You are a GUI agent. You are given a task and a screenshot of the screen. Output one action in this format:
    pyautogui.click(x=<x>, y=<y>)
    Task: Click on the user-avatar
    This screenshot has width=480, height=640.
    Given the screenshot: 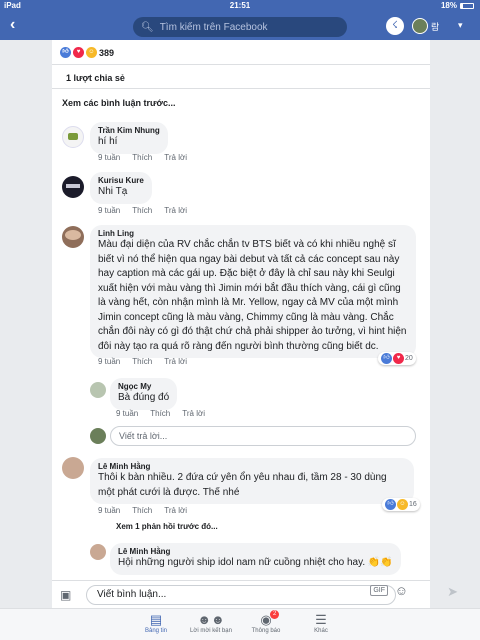 What is the action you would take?
    pyautogui.click(x=420, y=26)
    